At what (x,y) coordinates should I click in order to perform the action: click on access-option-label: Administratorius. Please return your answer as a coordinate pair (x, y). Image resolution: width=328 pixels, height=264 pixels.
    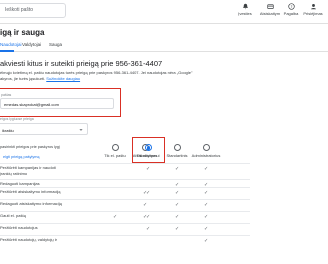
    Looking at the image, I should click on (206, 155).